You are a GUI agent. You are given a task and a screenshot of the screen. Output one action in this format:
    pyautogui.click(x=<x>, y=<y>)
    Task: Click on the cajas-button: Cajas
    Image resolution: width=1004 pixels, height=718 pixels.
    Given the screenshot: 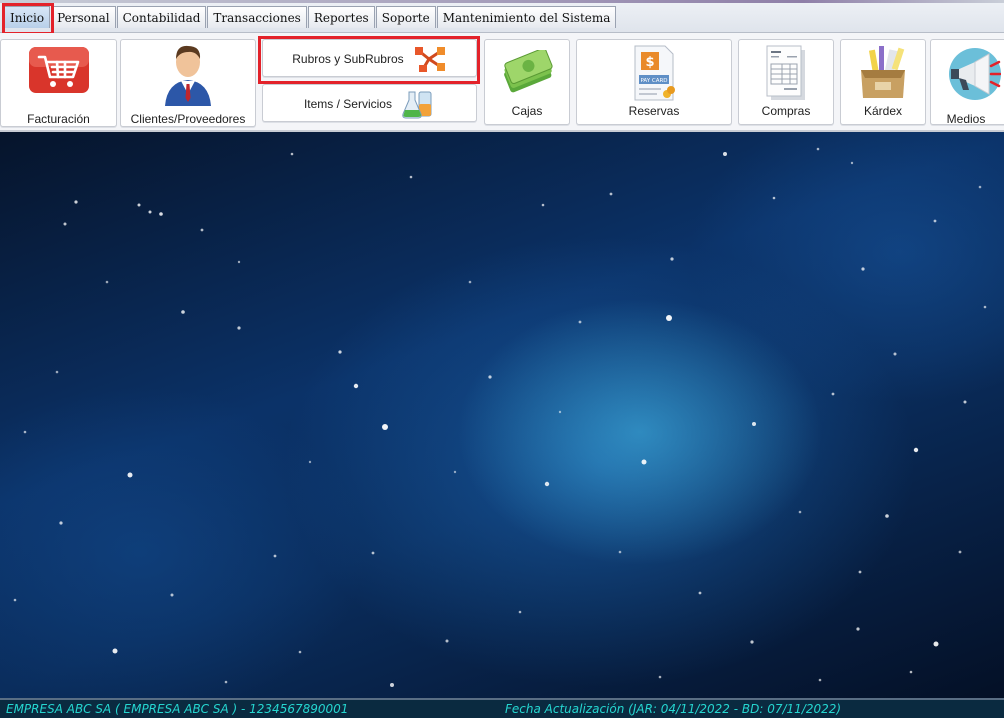 What is the action you would take?
    pyautogui.click(x=527, y=82)
    